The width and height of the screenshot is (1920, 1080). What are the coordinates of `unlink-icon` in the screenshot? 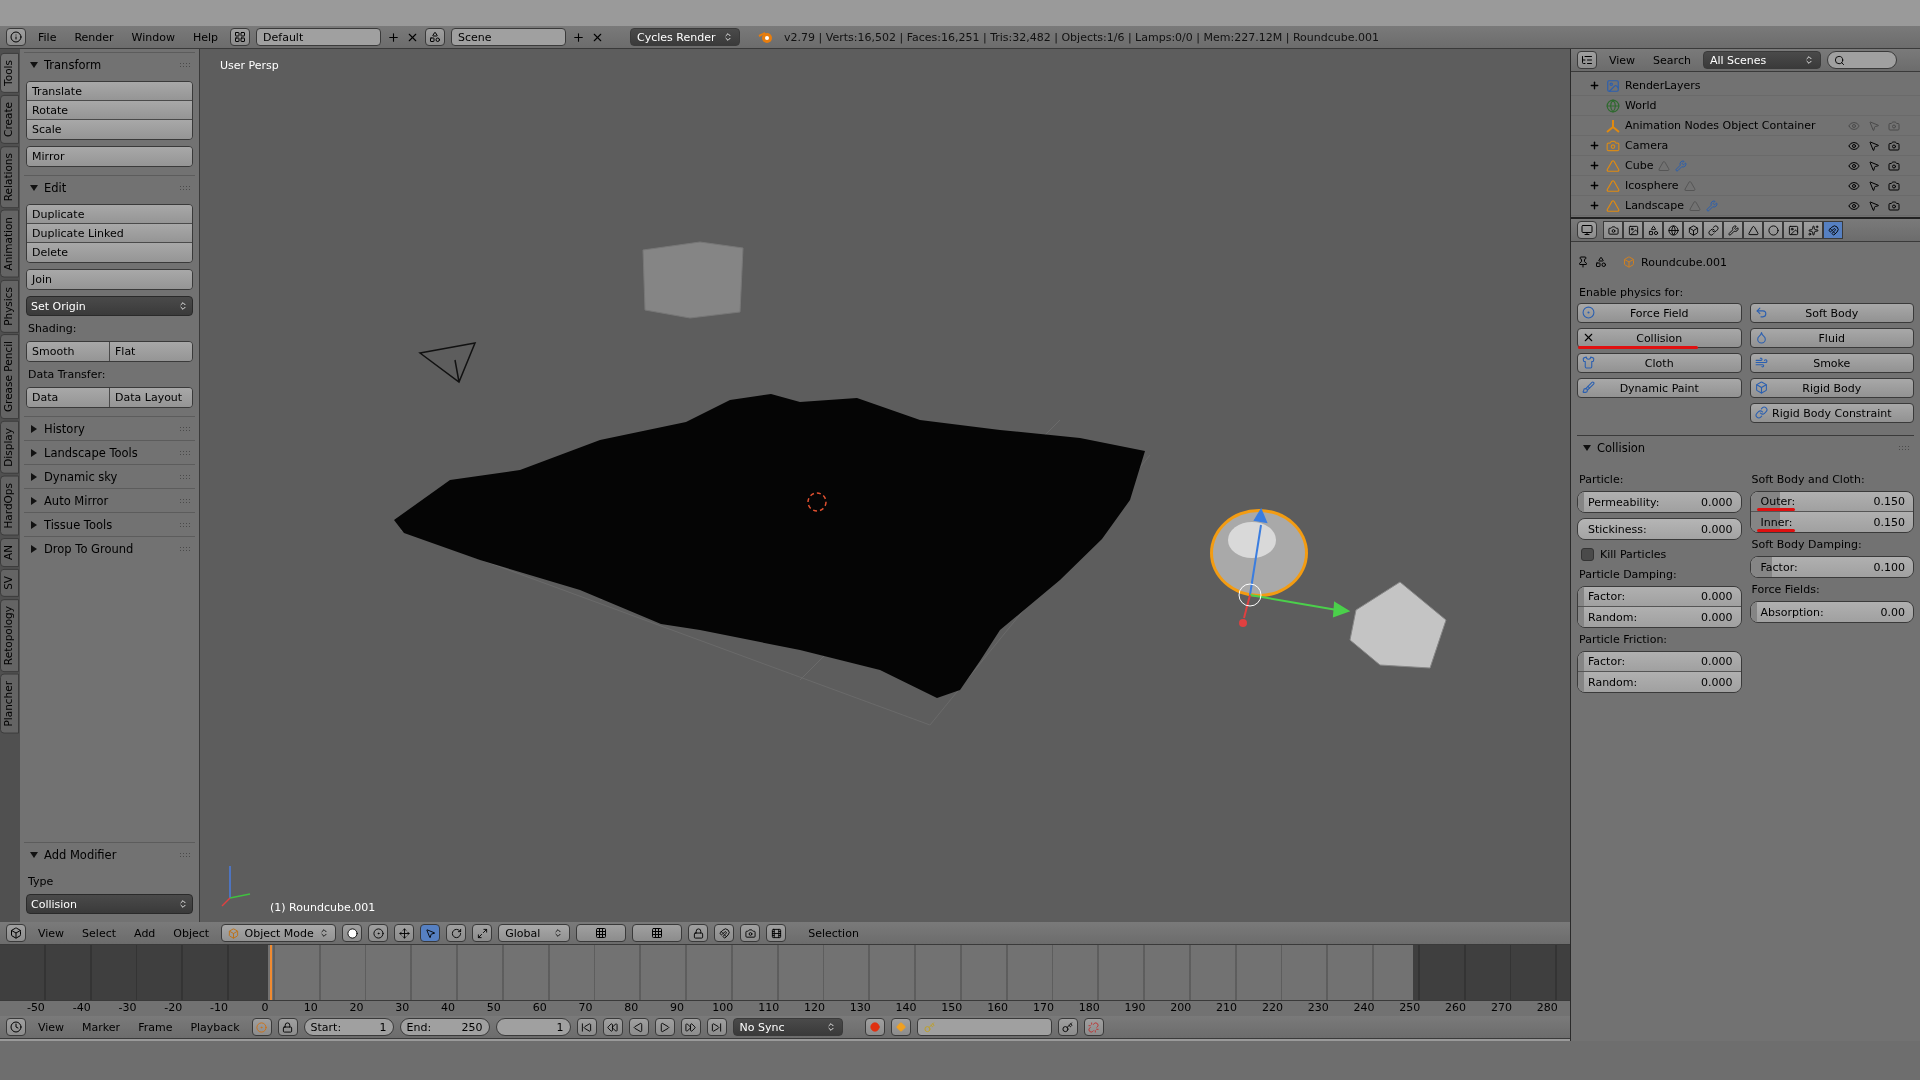 It's located at (1093, 1027).